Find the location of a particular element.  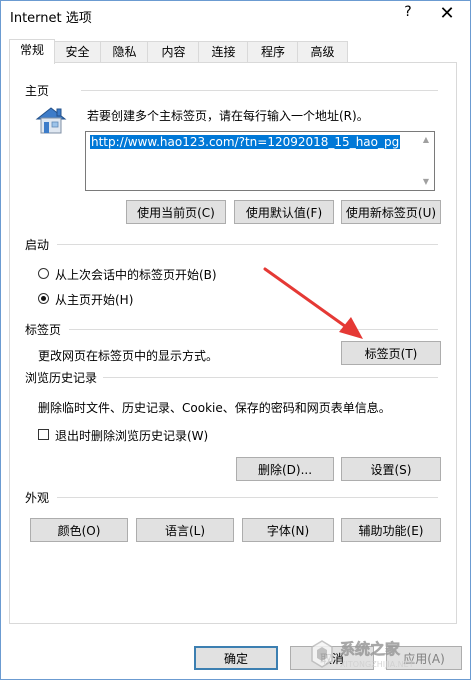

house-icon is located at coordinates (51, 120).